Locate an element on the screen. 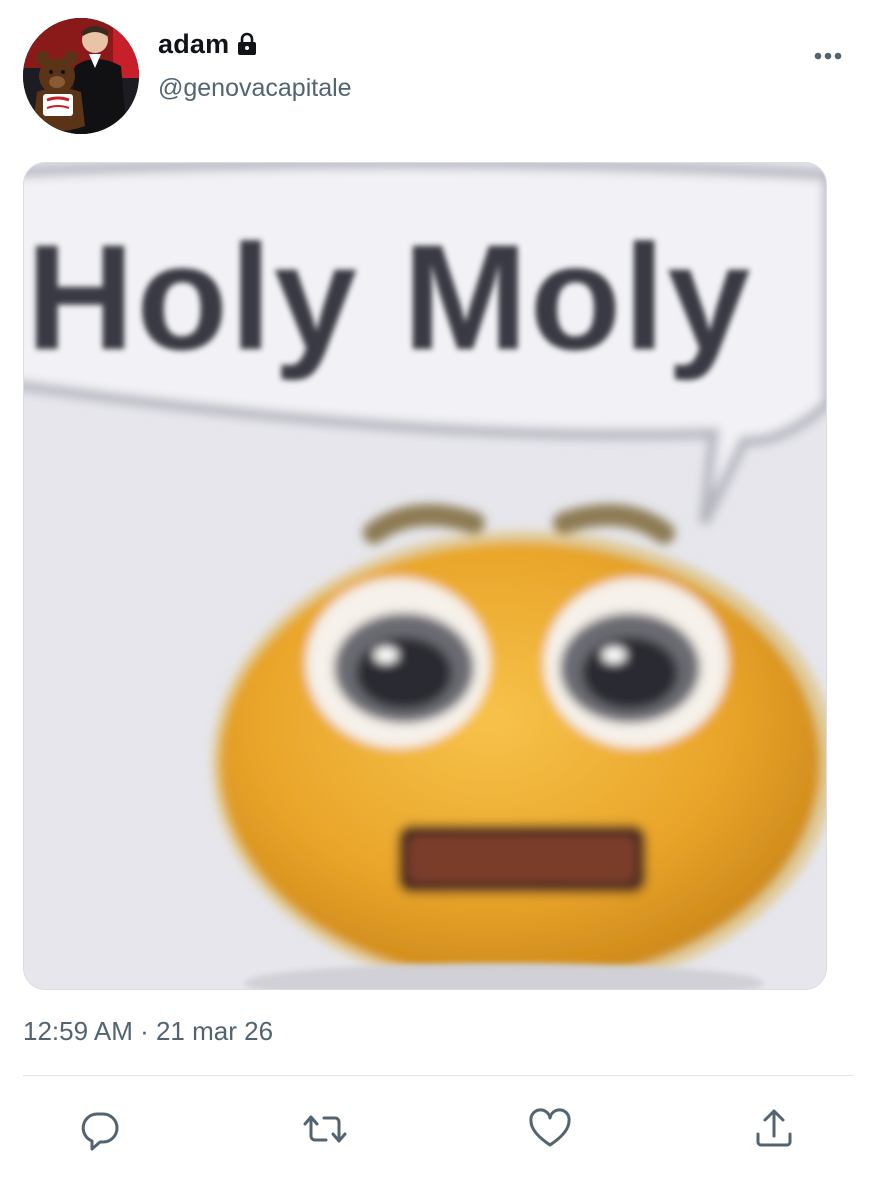 The height and width of the screenshot is (1199, 876). display-name: adam is located at coordinates (193, 44).